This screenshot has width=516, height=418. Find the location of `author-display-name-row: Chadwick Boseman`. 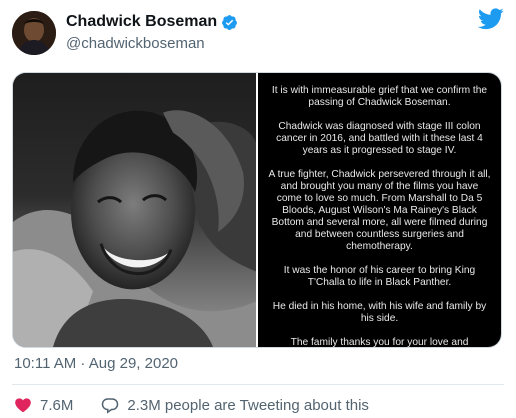

author-display-name-row: Chadwick Boseman is located at coordinates (152, 22).